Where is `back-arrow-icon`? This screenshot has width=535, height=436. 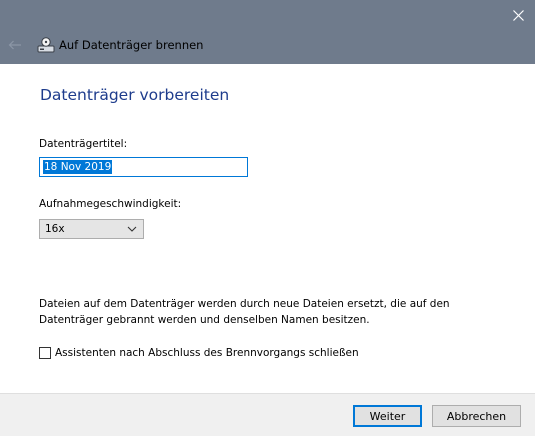
back-arrow-icon is located at coordinates (14, 45).